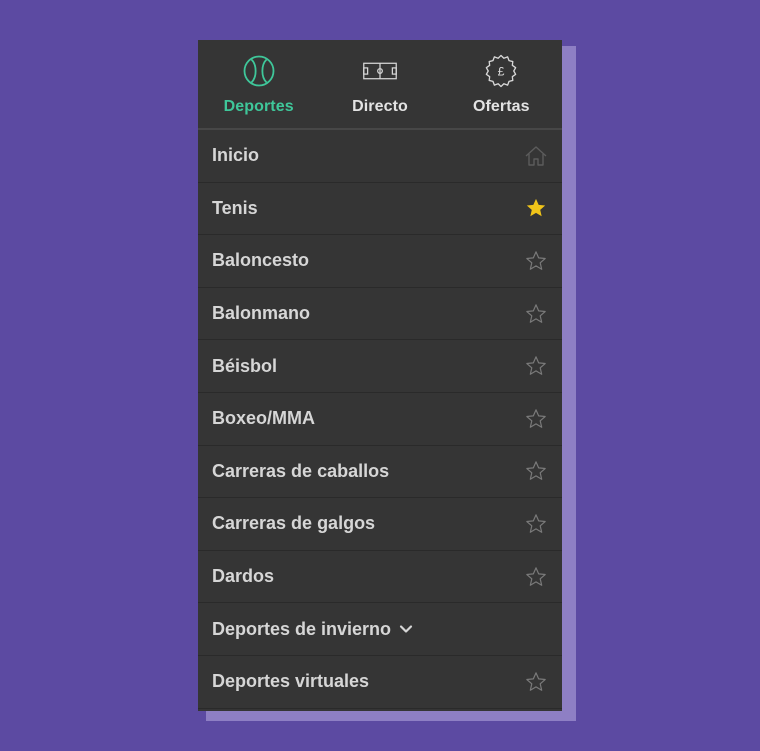 The image size is (760, 751). Describe the element at coordinates (380, 209) in the screenshot. I see `list-item-tenis: Tenis` at that location.